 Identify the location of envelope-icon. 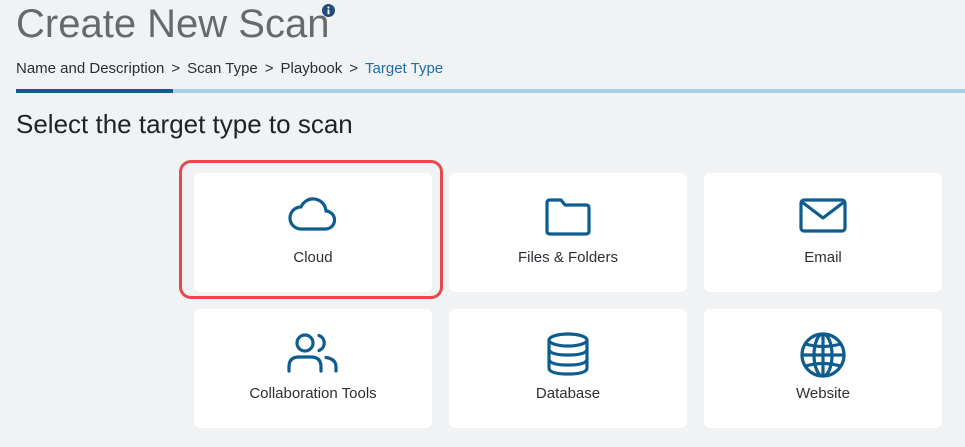
(823, 215).